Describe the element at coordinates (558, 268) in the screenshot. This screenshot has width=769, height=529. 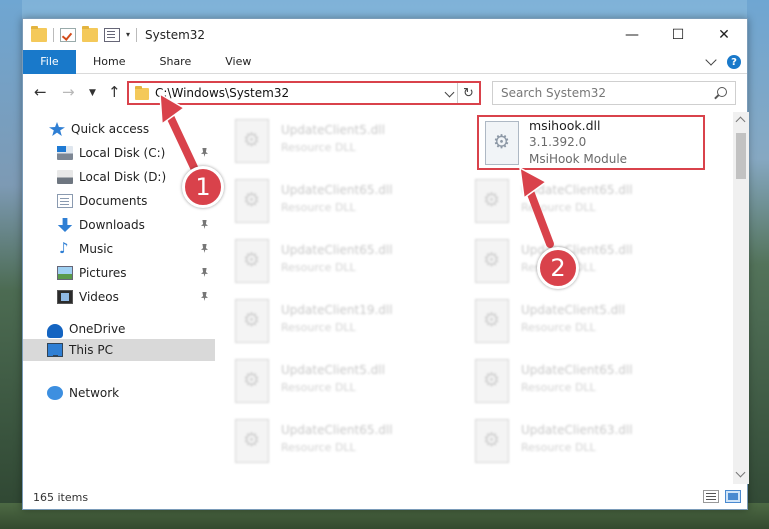
I see `callout-badge-2: 2` at that location.